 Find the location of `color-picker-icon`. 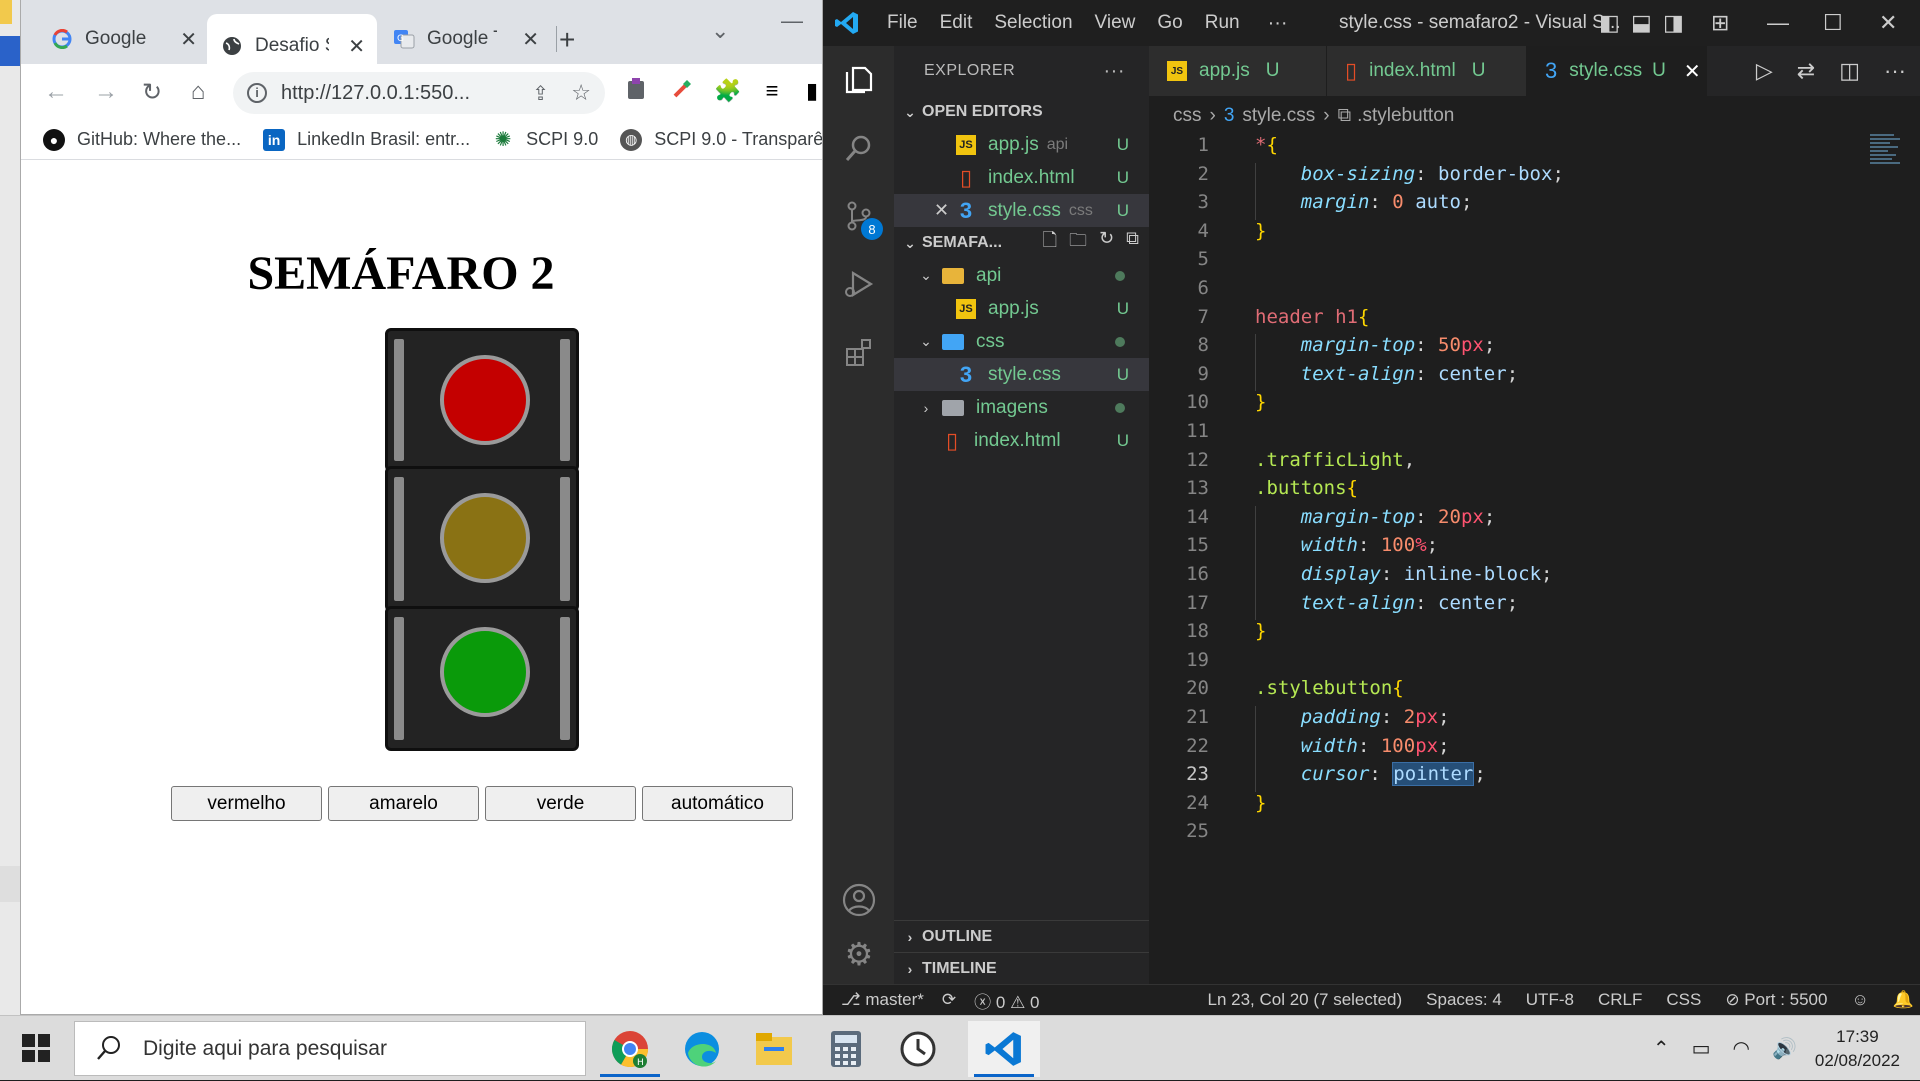

color-picker-icon is located at coordinates (682, 92).